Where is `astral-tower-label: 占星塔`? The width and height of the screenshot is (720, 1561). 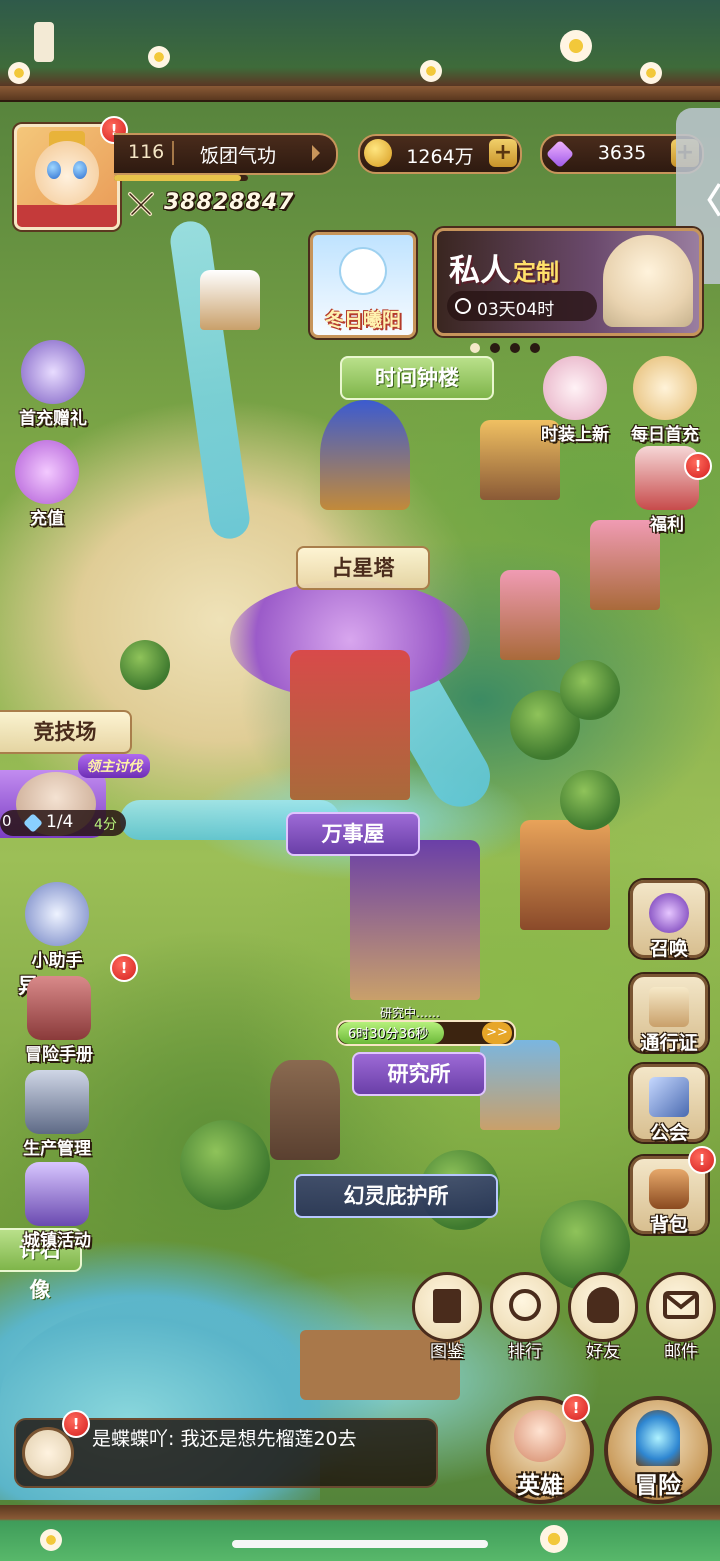
astral-tower-label: 占星塔 is located at coordinates (363, 568).